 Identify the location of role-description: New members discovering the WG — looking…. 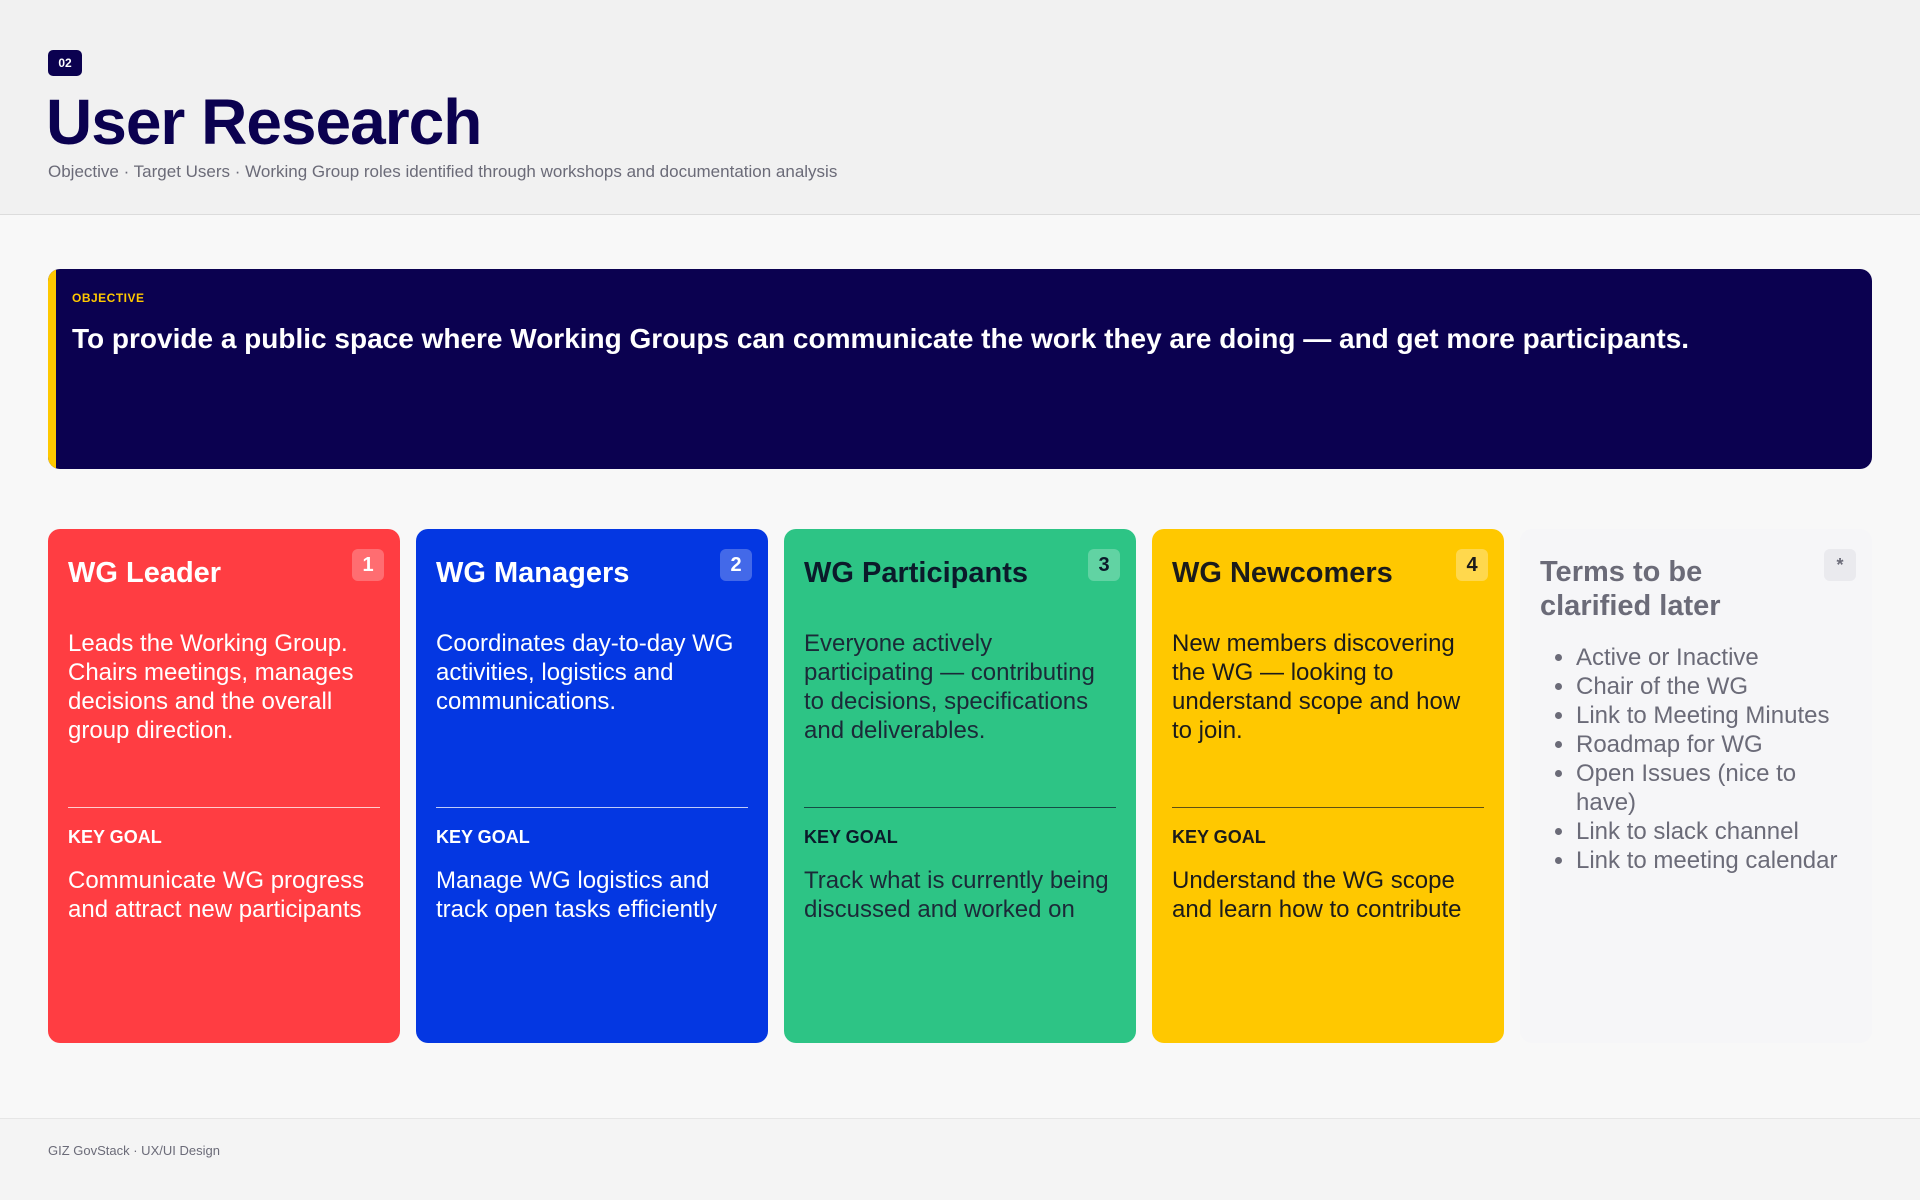
(1316, 687).